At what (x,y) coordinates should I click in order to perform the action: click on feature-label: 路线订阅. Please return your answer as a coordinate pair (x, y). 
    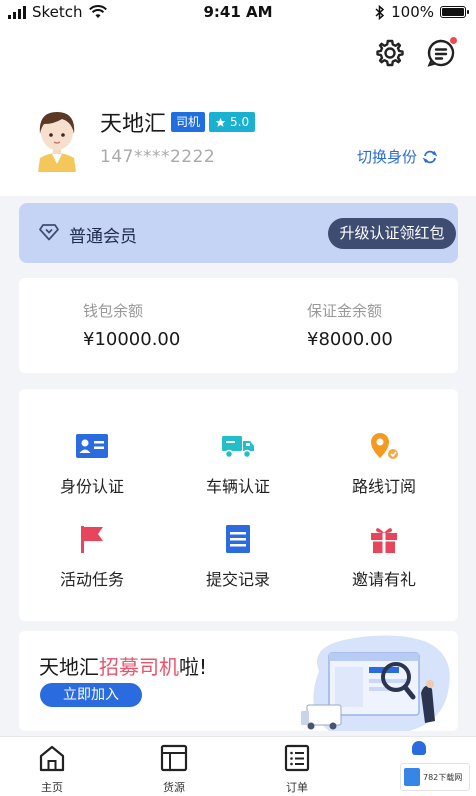
    Looking at the image, I should click on (383, 486).